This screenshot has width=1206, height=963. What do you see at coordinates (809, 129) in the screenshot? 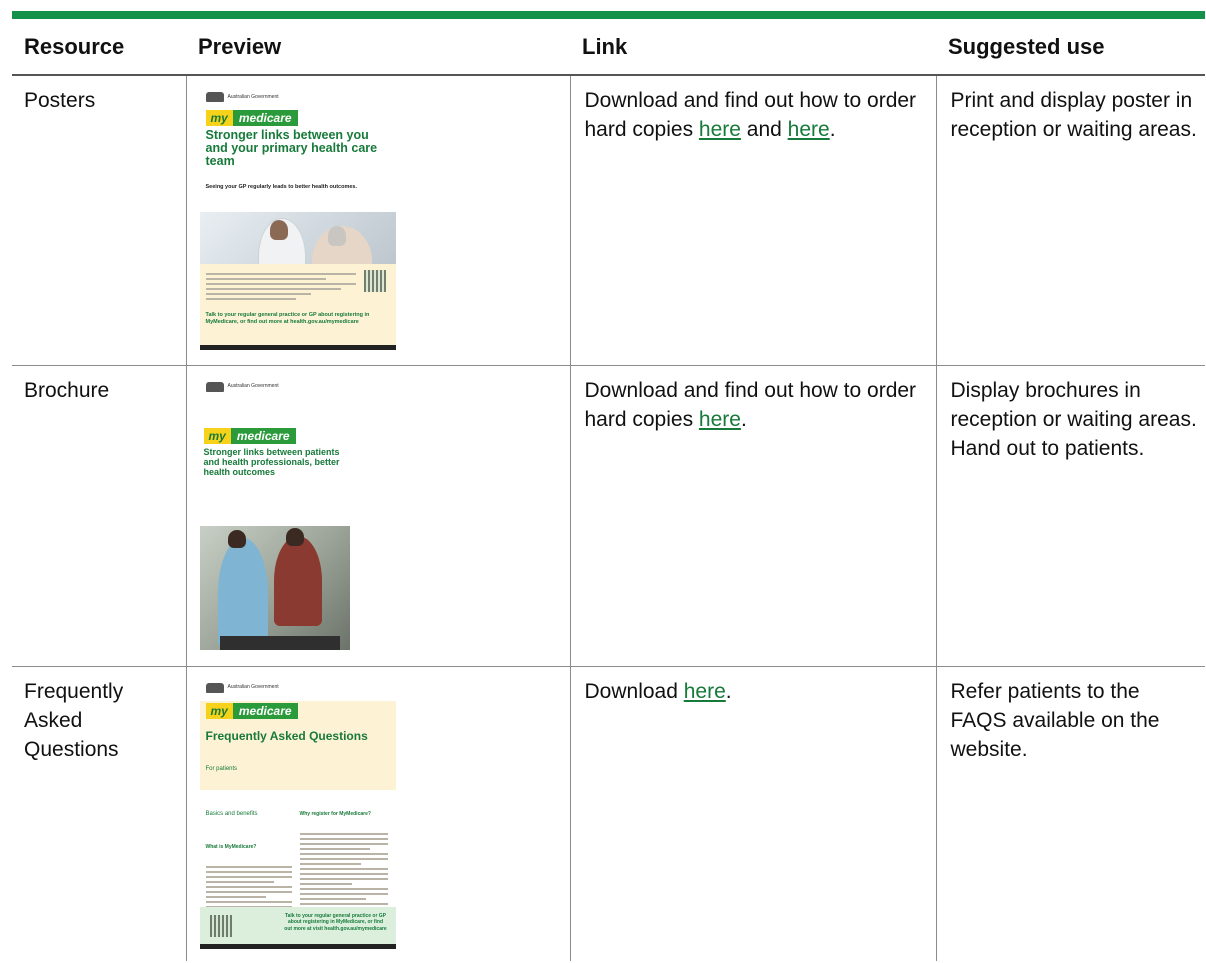
I see `download-link-2: here` at bounding box center [809, 129].